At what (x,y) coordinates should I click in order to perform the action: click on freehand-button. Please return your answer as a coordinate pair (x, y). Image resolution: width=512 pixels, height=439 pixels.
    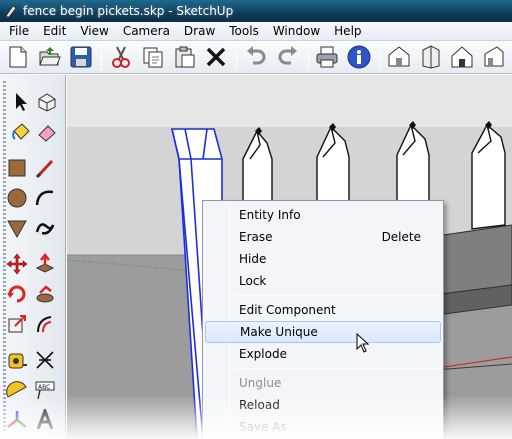
    Looking at the image, I should click on (45, 228).